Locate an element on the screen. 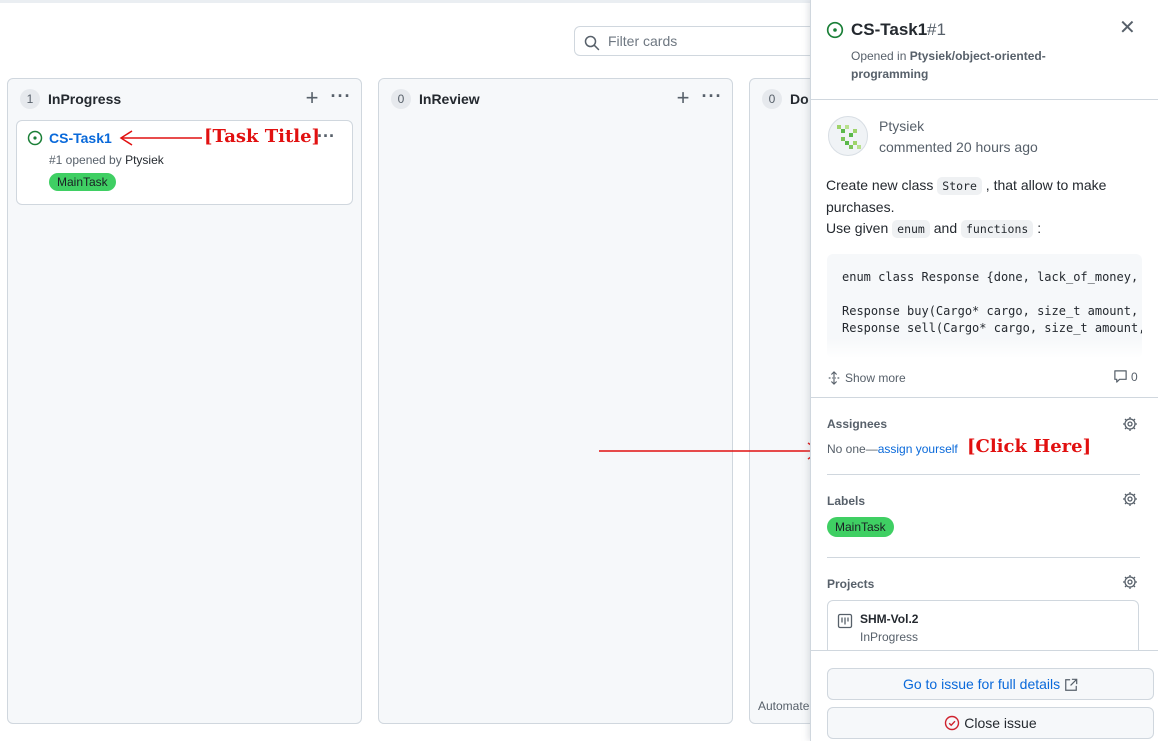  search-icon is located at coordinates (592, 43).